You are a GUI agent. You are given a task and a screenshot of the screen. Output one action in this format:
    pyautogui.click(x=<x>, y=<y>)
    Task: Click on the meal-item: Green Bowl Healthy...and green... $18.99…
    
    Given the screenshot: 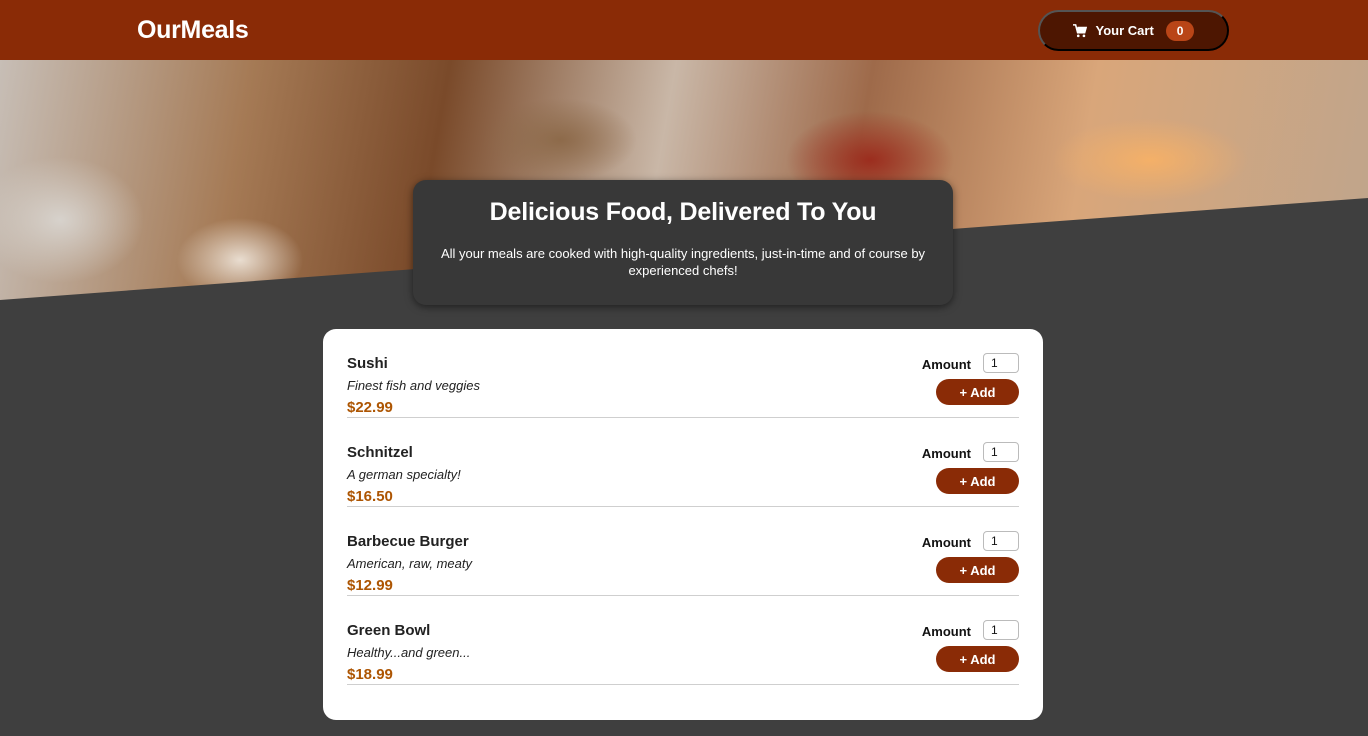 What is the action you would take?
    pyautogui.click(x=683, y=640)
    